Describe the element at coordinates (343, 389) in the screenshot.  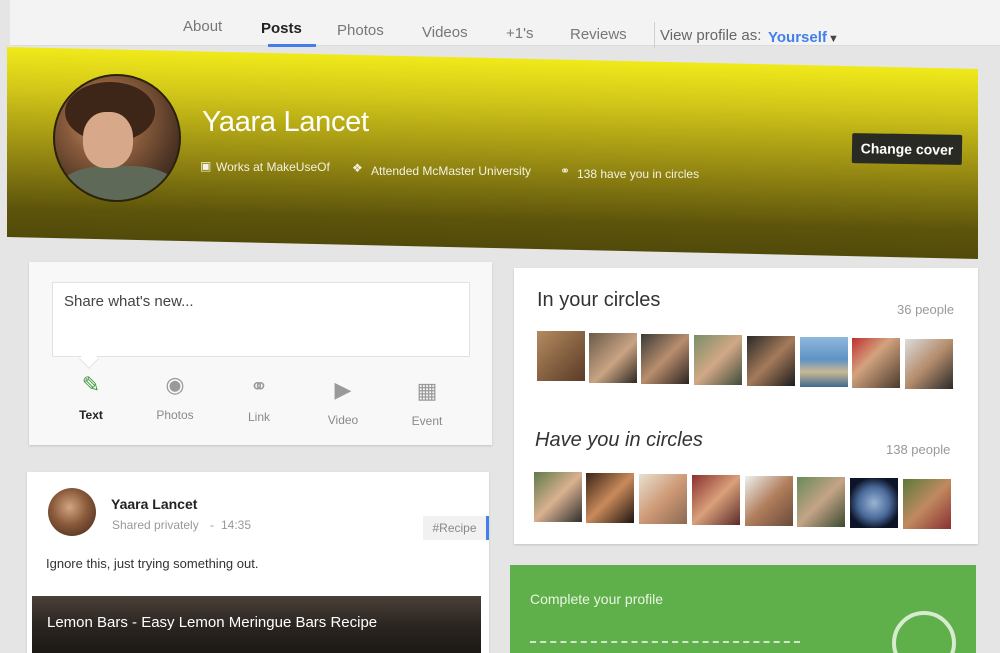
I see `video-icon: ▶` at that location.